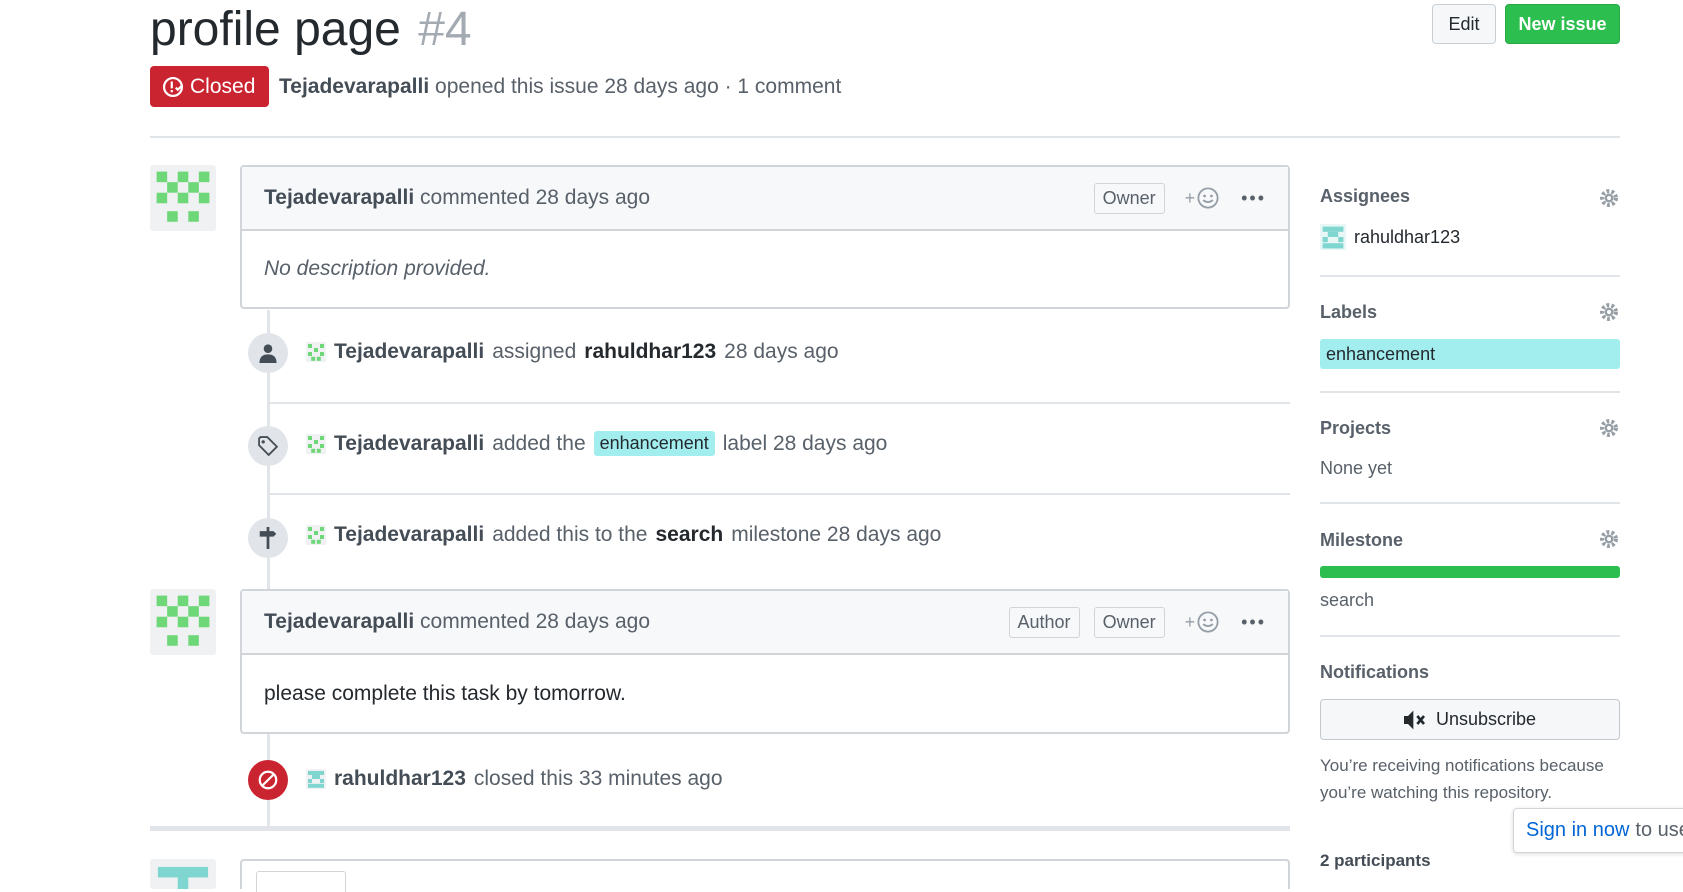  What do you see at coordinates (650, 352) in the screenshot?
I see `event-target: rahuldhar123` at bounding box center [650, 352].